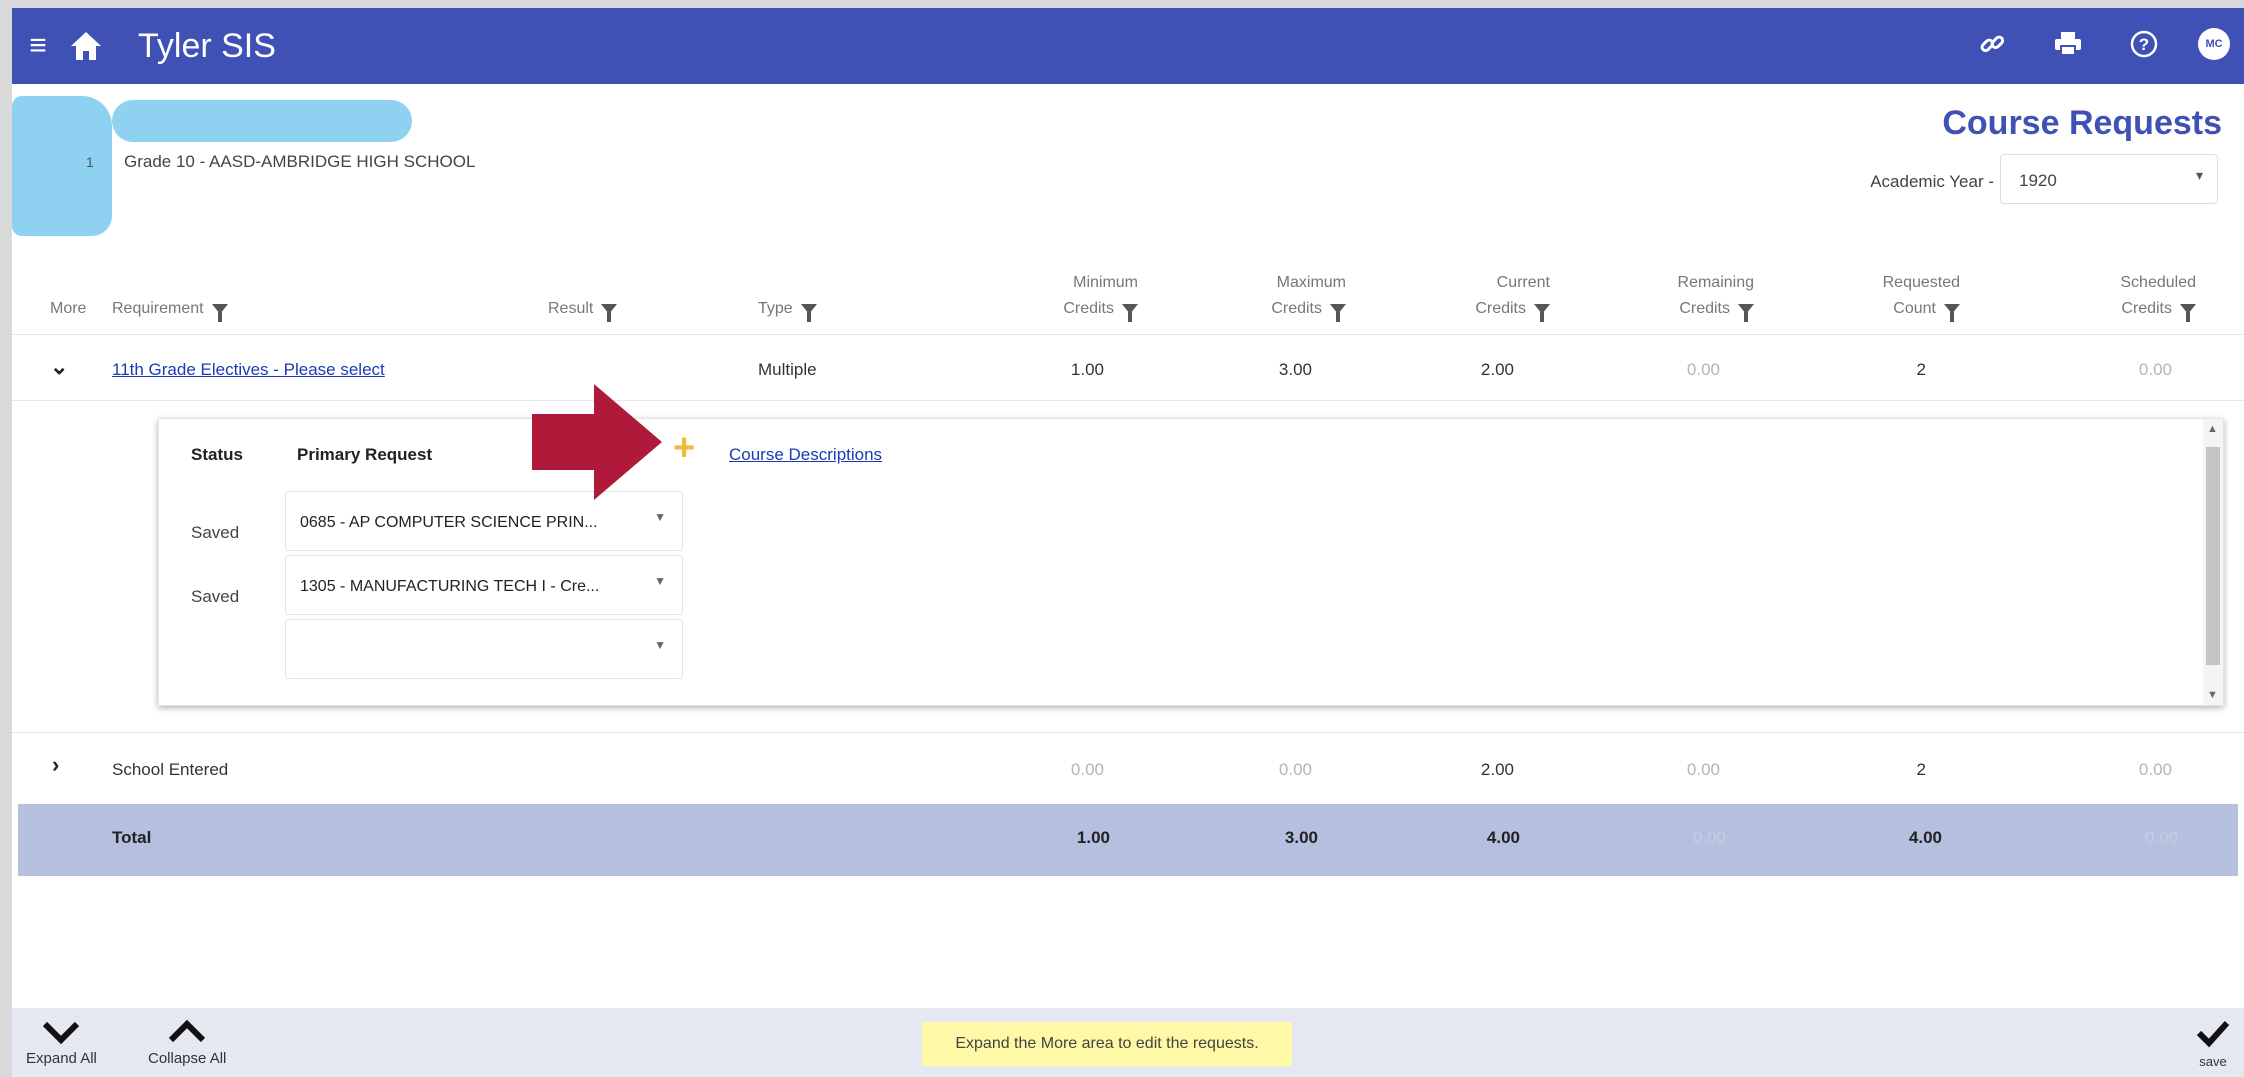  What do you see at coordinates (62, 166) in the screenshot?
I see `student-photo` at bounding box center [62, 166].